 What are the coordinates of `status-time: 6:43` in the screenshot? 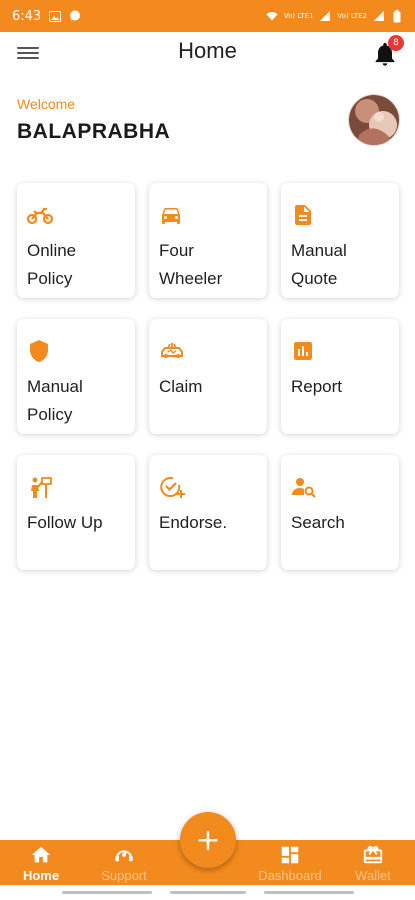 It's located at (27, 16).